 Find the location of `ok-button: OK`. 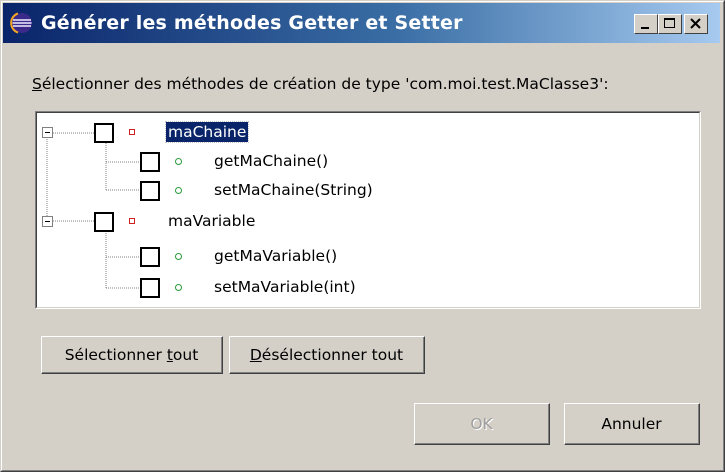

ok-button: OK is located at coordinates (482, 424).